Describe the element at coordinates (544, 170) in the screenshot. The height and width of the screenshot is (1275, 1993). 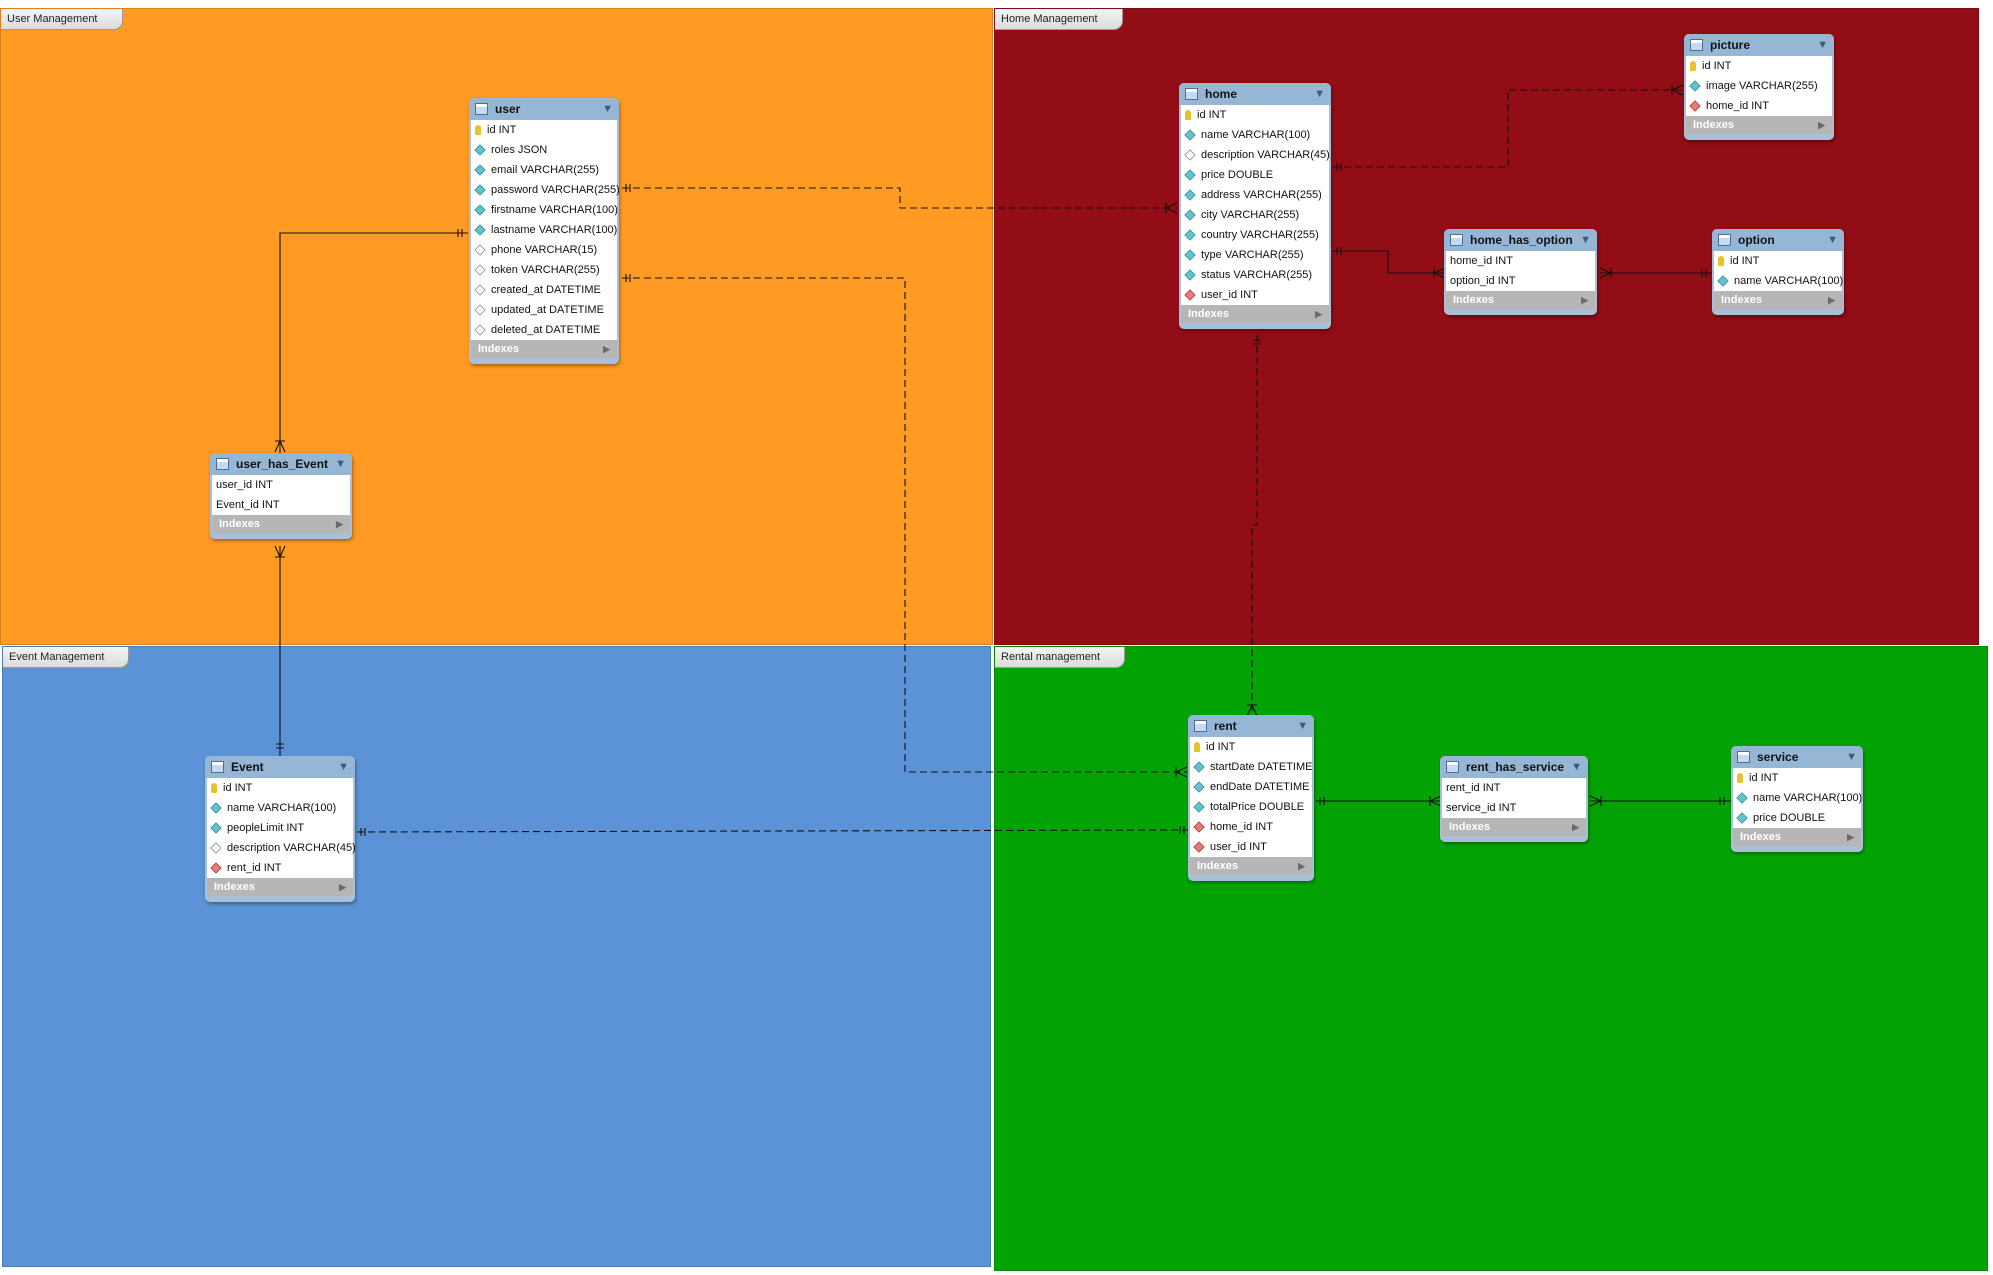
I see `column-row: email VARCHAR(255)` at that location.